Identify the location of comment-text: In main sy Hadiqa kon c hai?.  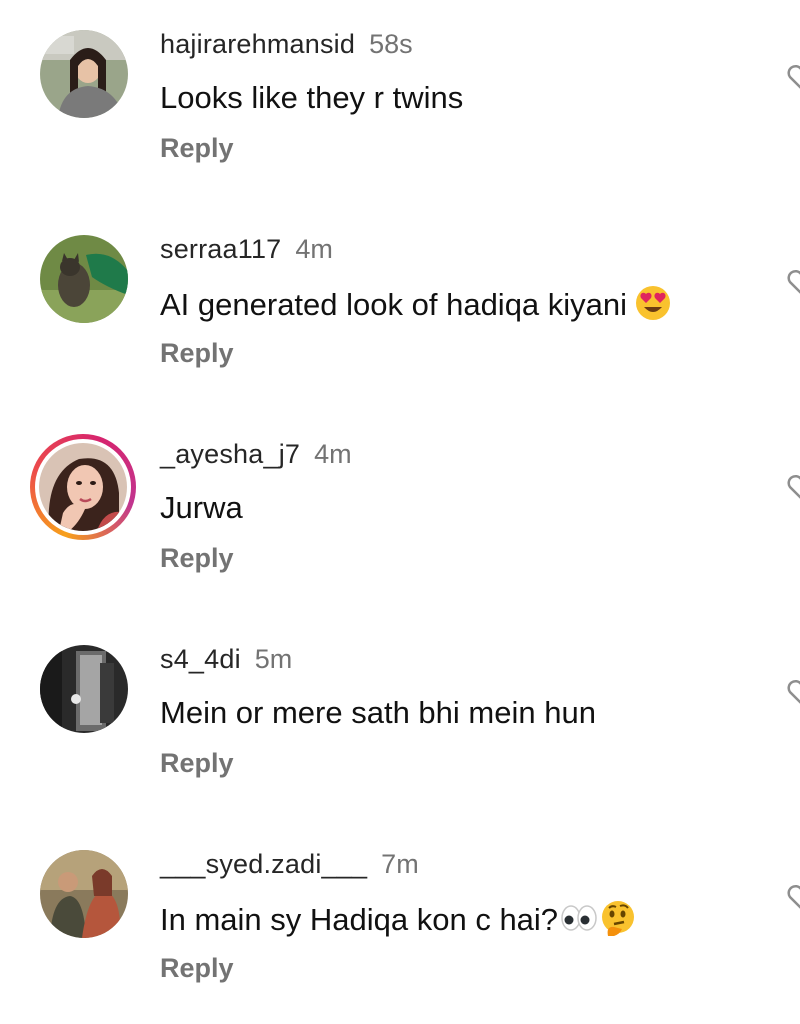
(398, 922).